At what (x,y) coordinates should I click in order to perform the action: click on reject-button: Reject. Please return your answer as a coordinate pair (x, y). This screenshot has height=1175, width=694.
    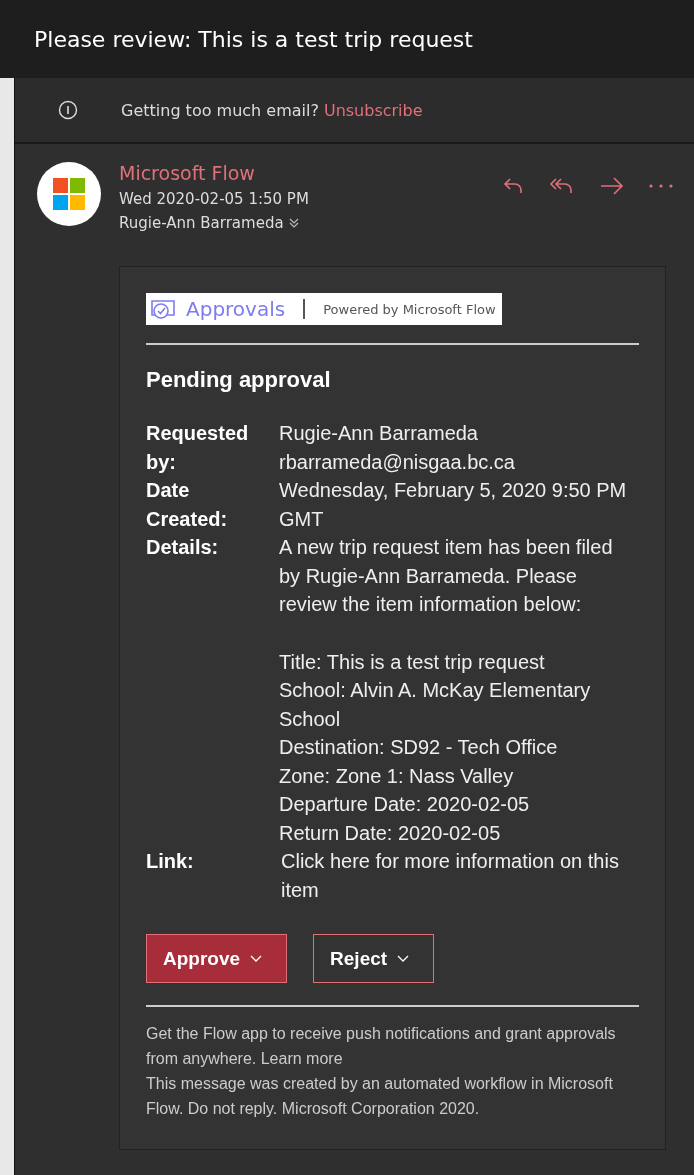
    Looking at the image, I should click on (374, 958).